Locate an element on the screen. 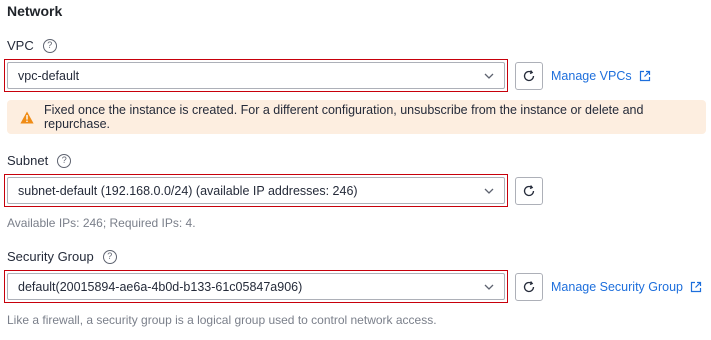 The image size is (711, 340). vpc-select-highlight: vpc-default is located at coordinates (256, 75).